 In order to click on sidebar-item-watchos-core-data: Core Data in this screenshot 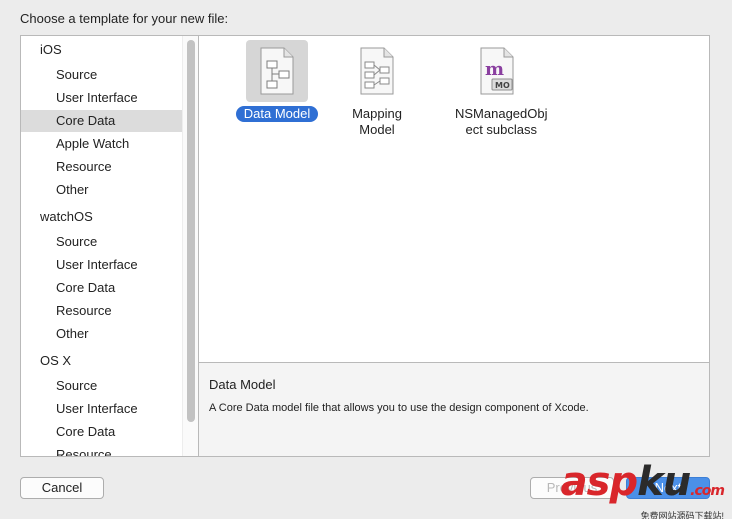, I will do `click(101, 288)`.